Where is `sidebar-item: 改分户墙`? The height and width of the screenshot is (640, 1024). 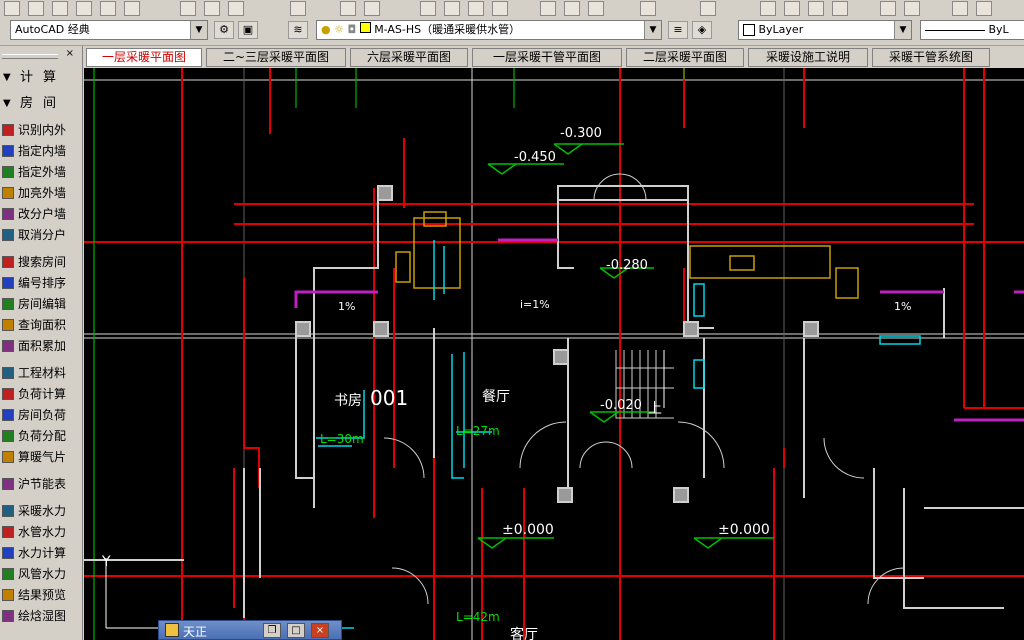
sidebar-item: 改分户墙 is located at coordinates (40, 214).